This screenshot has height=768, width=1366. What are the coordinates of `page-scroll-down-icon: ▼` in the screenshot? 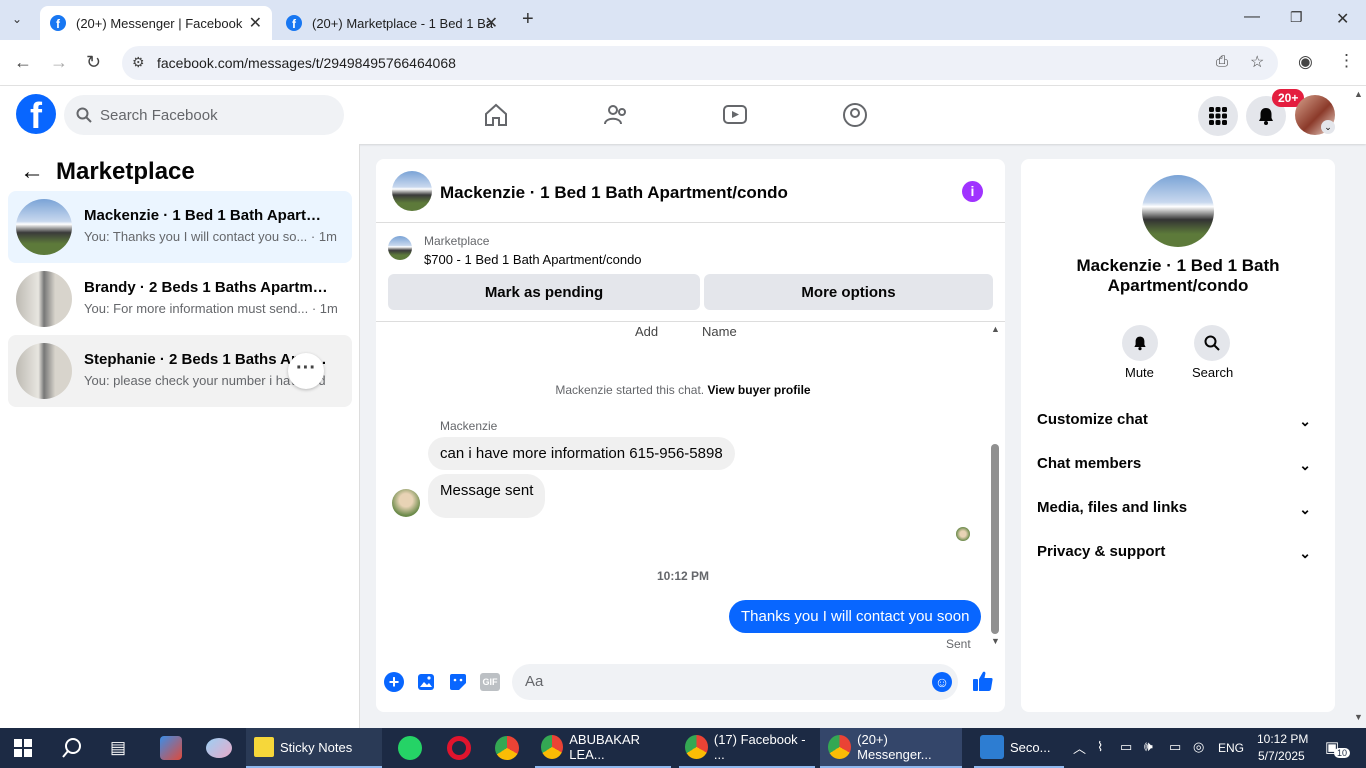 It's located at (1358, 717).